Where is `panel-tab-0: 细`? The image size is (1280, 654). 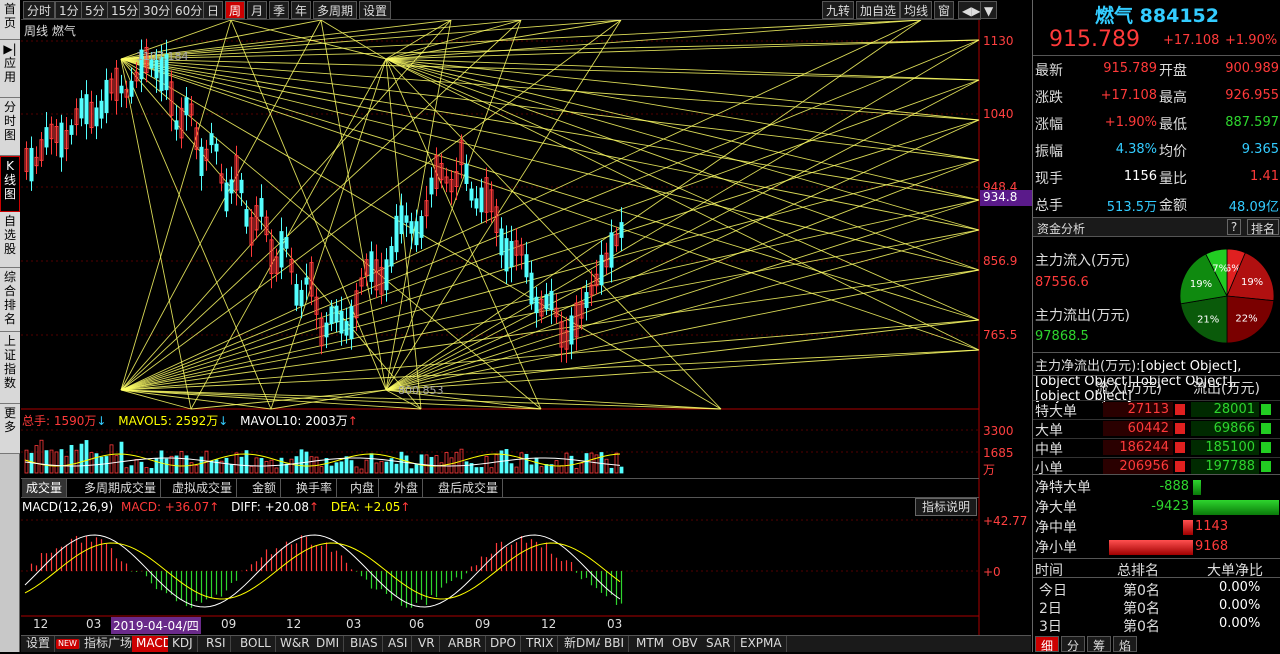
panel-tab-0: 细 is located at coordinates (1047, 644).